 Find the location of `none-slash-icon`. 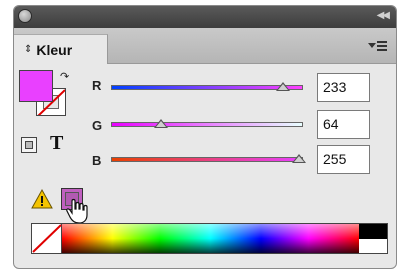

none-slash-icon is located at coordinates (47, 238).